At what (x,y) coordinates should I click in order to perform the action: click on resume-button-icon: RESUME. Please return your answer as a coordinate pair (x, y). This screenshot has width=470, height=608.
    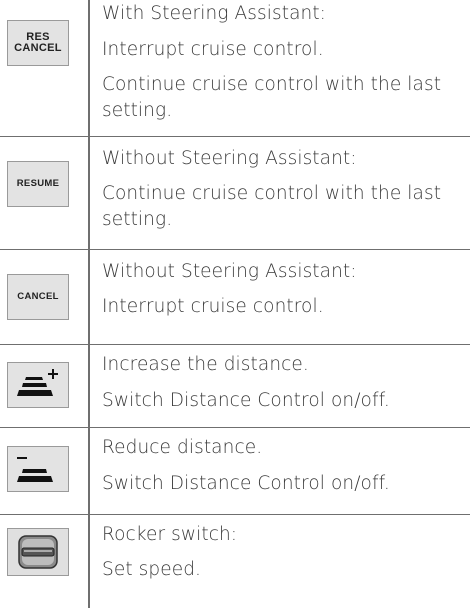
    Looking at the image, I should click on (38, 184).